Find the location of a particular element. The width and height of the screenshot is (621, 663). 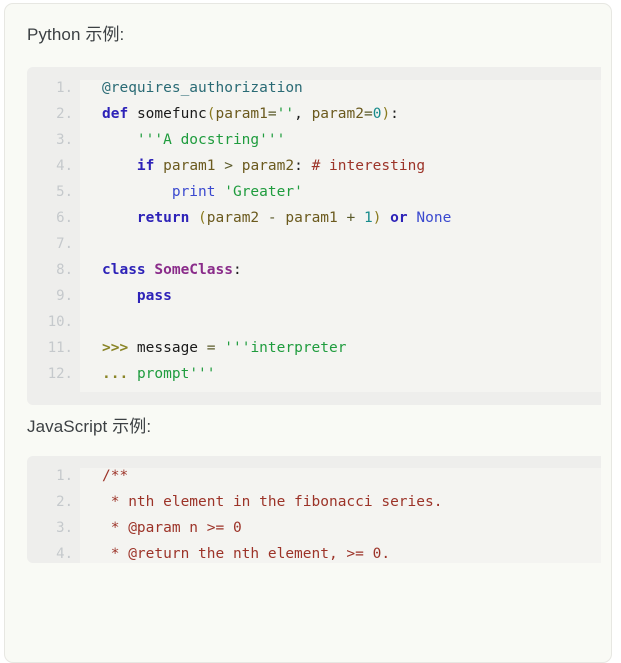

code-line-content: print 'Greater' is located at coordinates (340, 192).